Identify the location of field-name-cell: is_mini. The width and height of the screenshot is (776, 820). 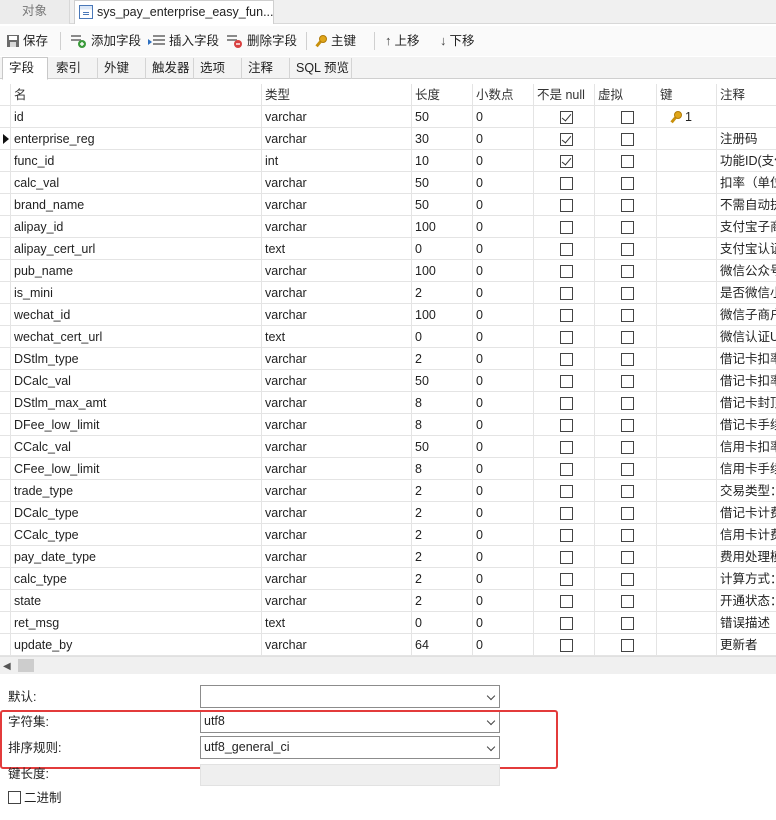
(136, 293).